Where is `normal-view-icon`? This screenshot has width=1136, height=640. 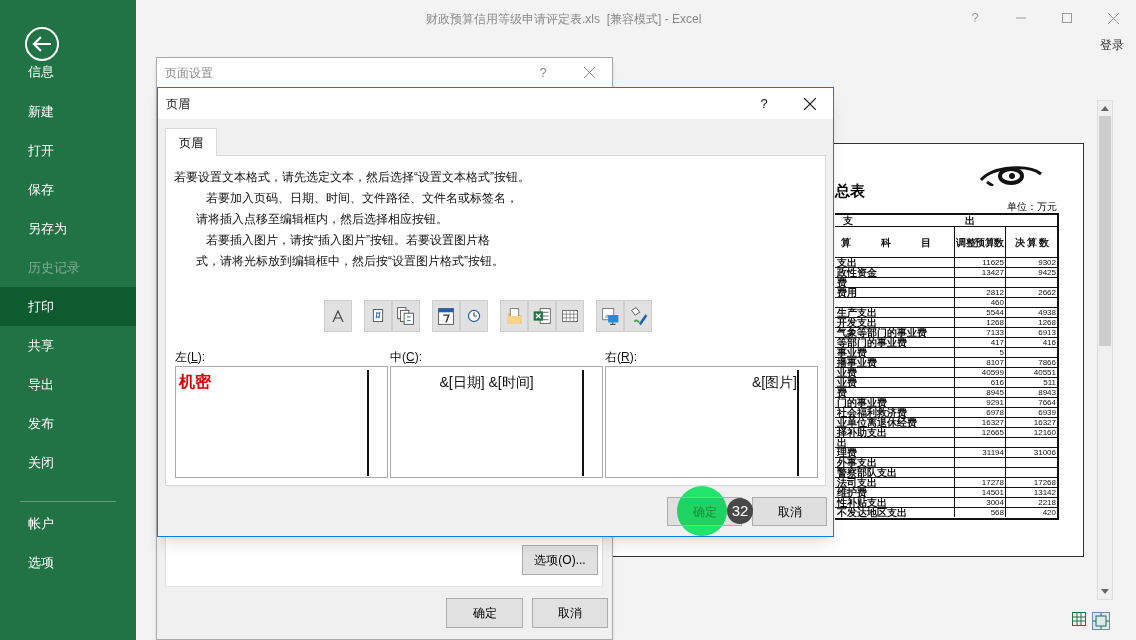
normal-view-icon is located at coordinates (1079, 619).